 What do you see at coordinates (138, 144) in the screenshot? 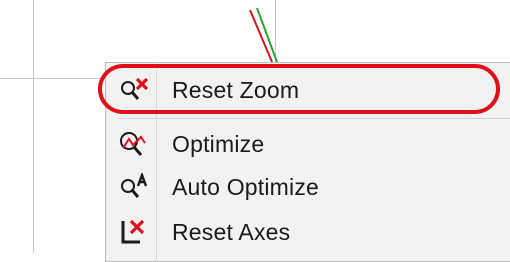
I see `optimize-icon` at bounding box center [138, 144].